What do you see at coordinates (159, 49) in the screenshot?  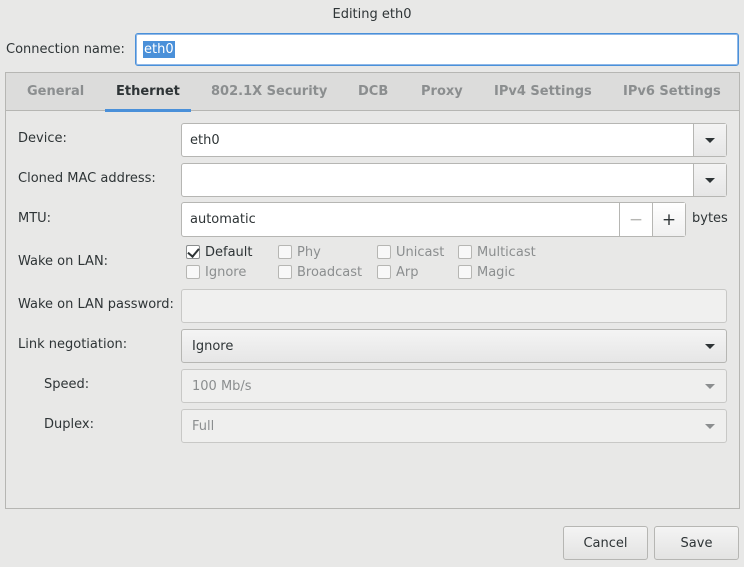 I see `connection-name-value: eth0` at bounding box center [159, 49].